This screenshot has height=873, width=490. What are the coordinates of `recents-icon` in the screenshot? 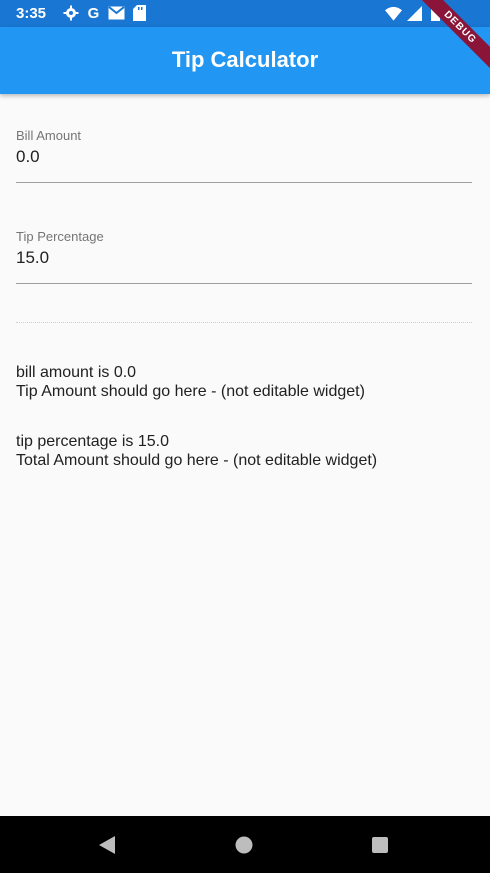 It's located at (380, 844).